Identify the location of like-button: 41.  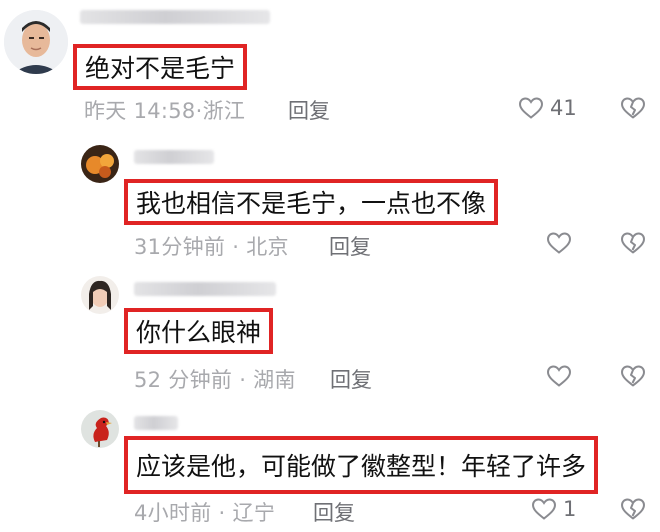
(547, 108).